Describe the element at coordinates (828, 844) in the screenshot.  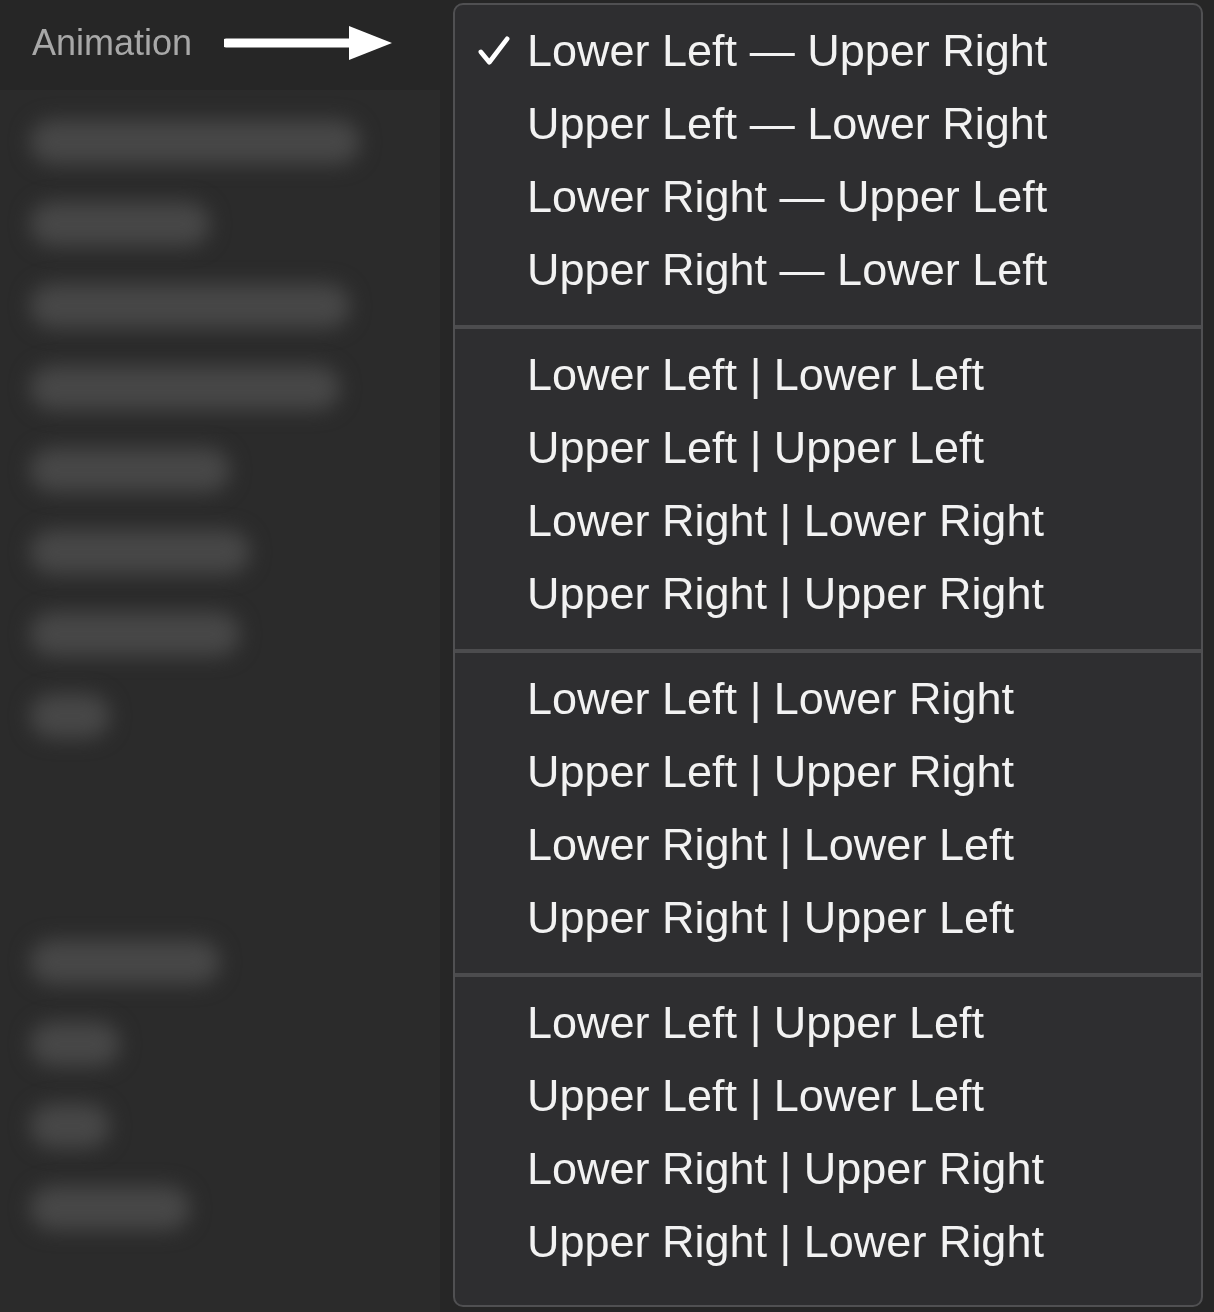
I see `menu-item: Lower Right | Lower Left` at that location.